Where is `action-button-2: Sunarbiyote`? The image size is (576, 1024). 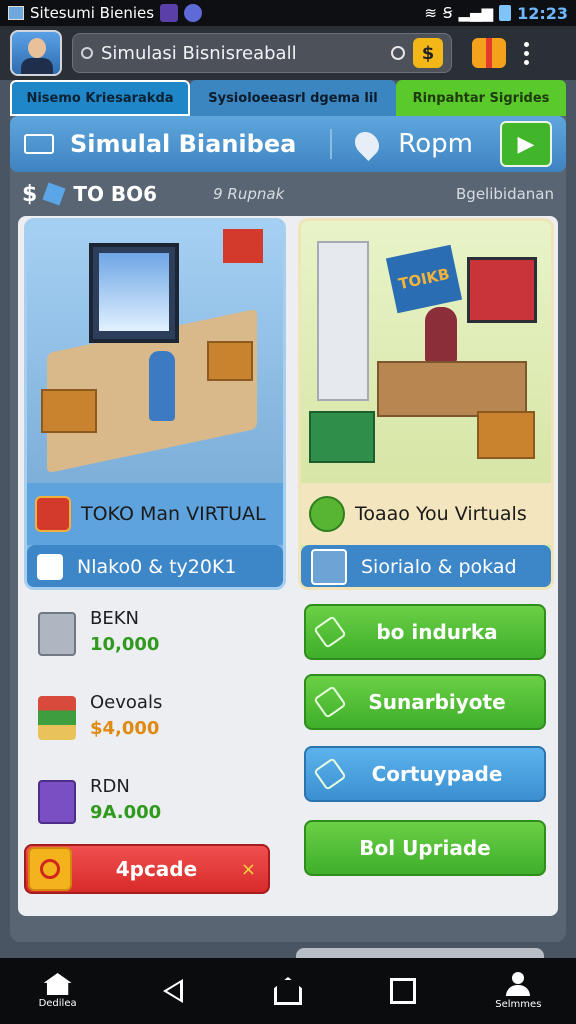
action-button-2: Sunarbiyote is located at coordinates (425, 702).